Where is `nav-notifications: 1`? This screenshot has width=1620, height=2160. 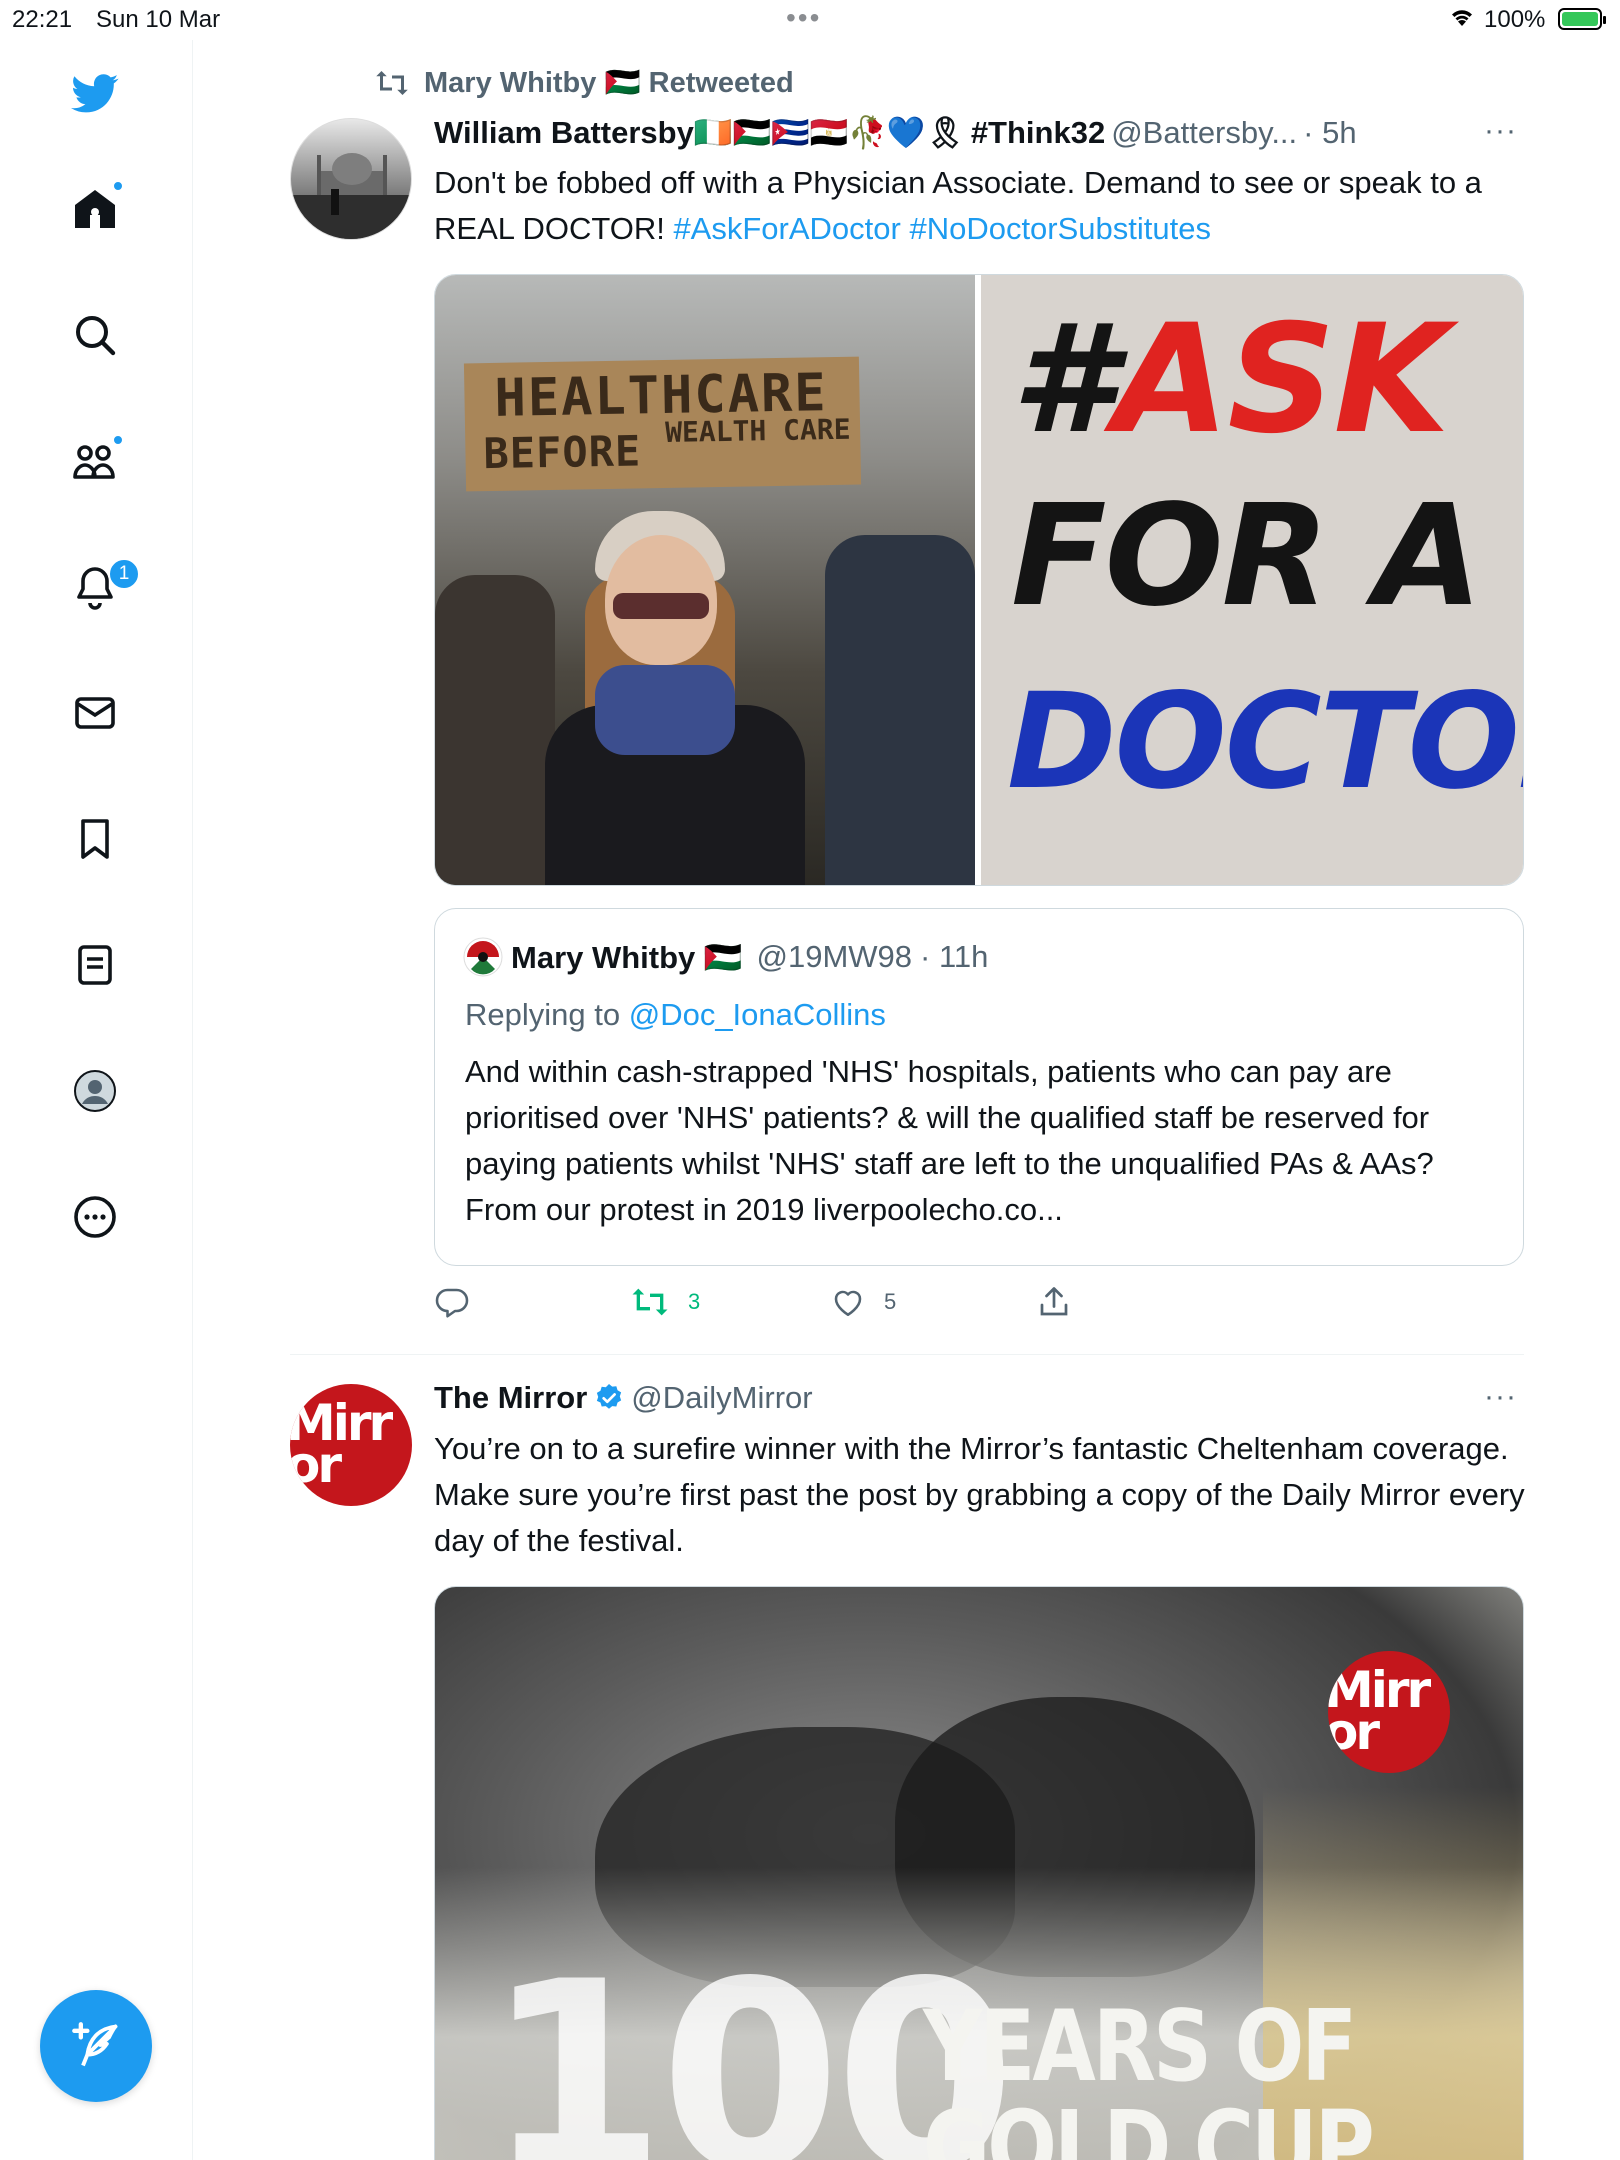
nav-notifications: 1 is located at coordinates (101, 587).